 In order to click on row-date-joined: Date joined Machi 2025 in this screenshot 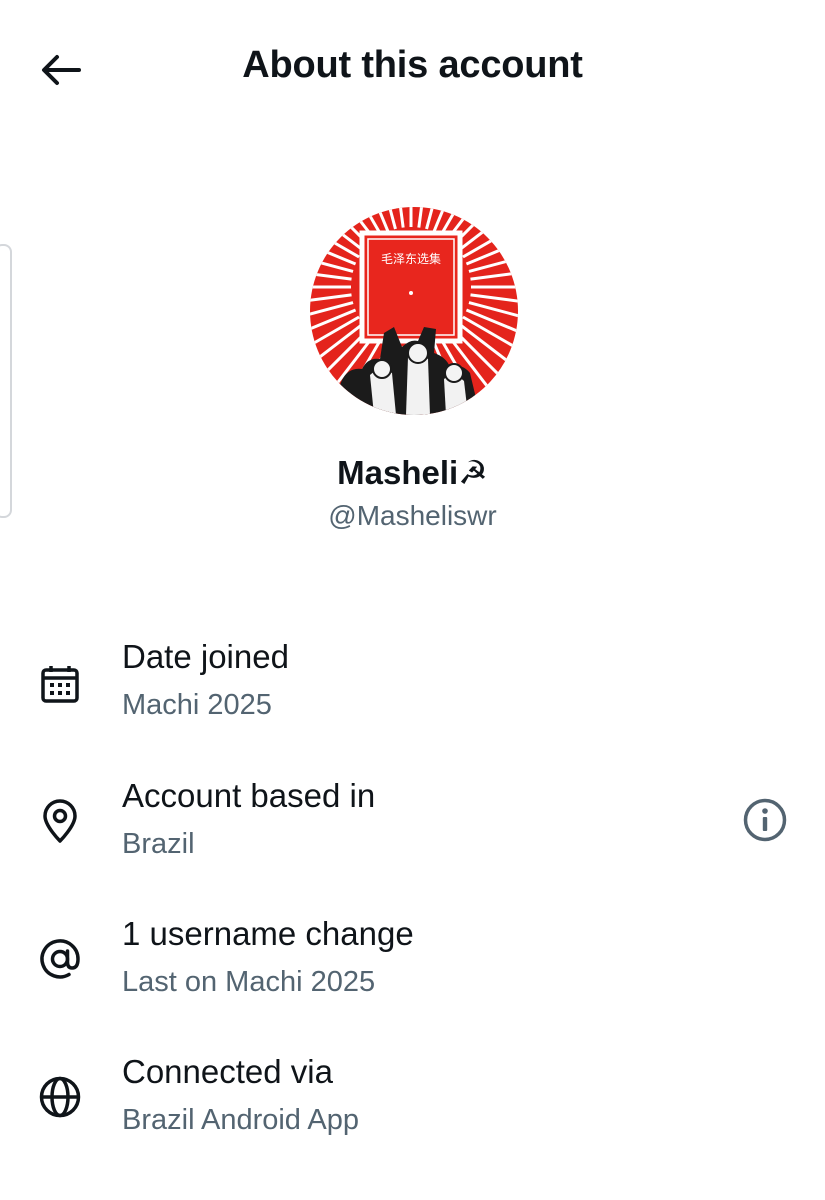, I will do `click(412, 690)`.